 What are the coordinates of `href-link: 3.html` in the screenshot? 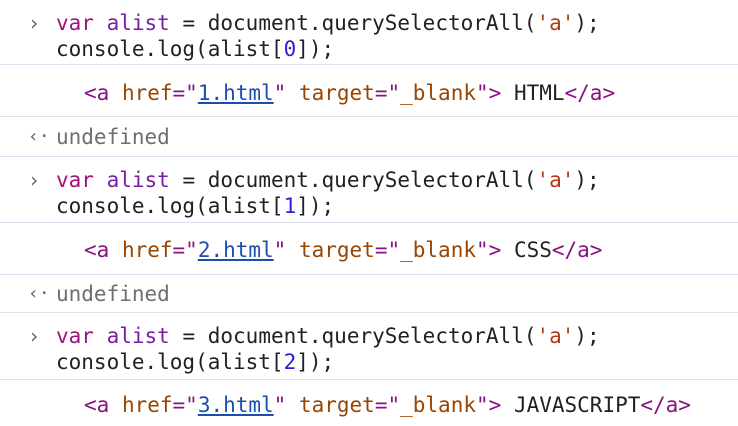 It's located at (236, 405).